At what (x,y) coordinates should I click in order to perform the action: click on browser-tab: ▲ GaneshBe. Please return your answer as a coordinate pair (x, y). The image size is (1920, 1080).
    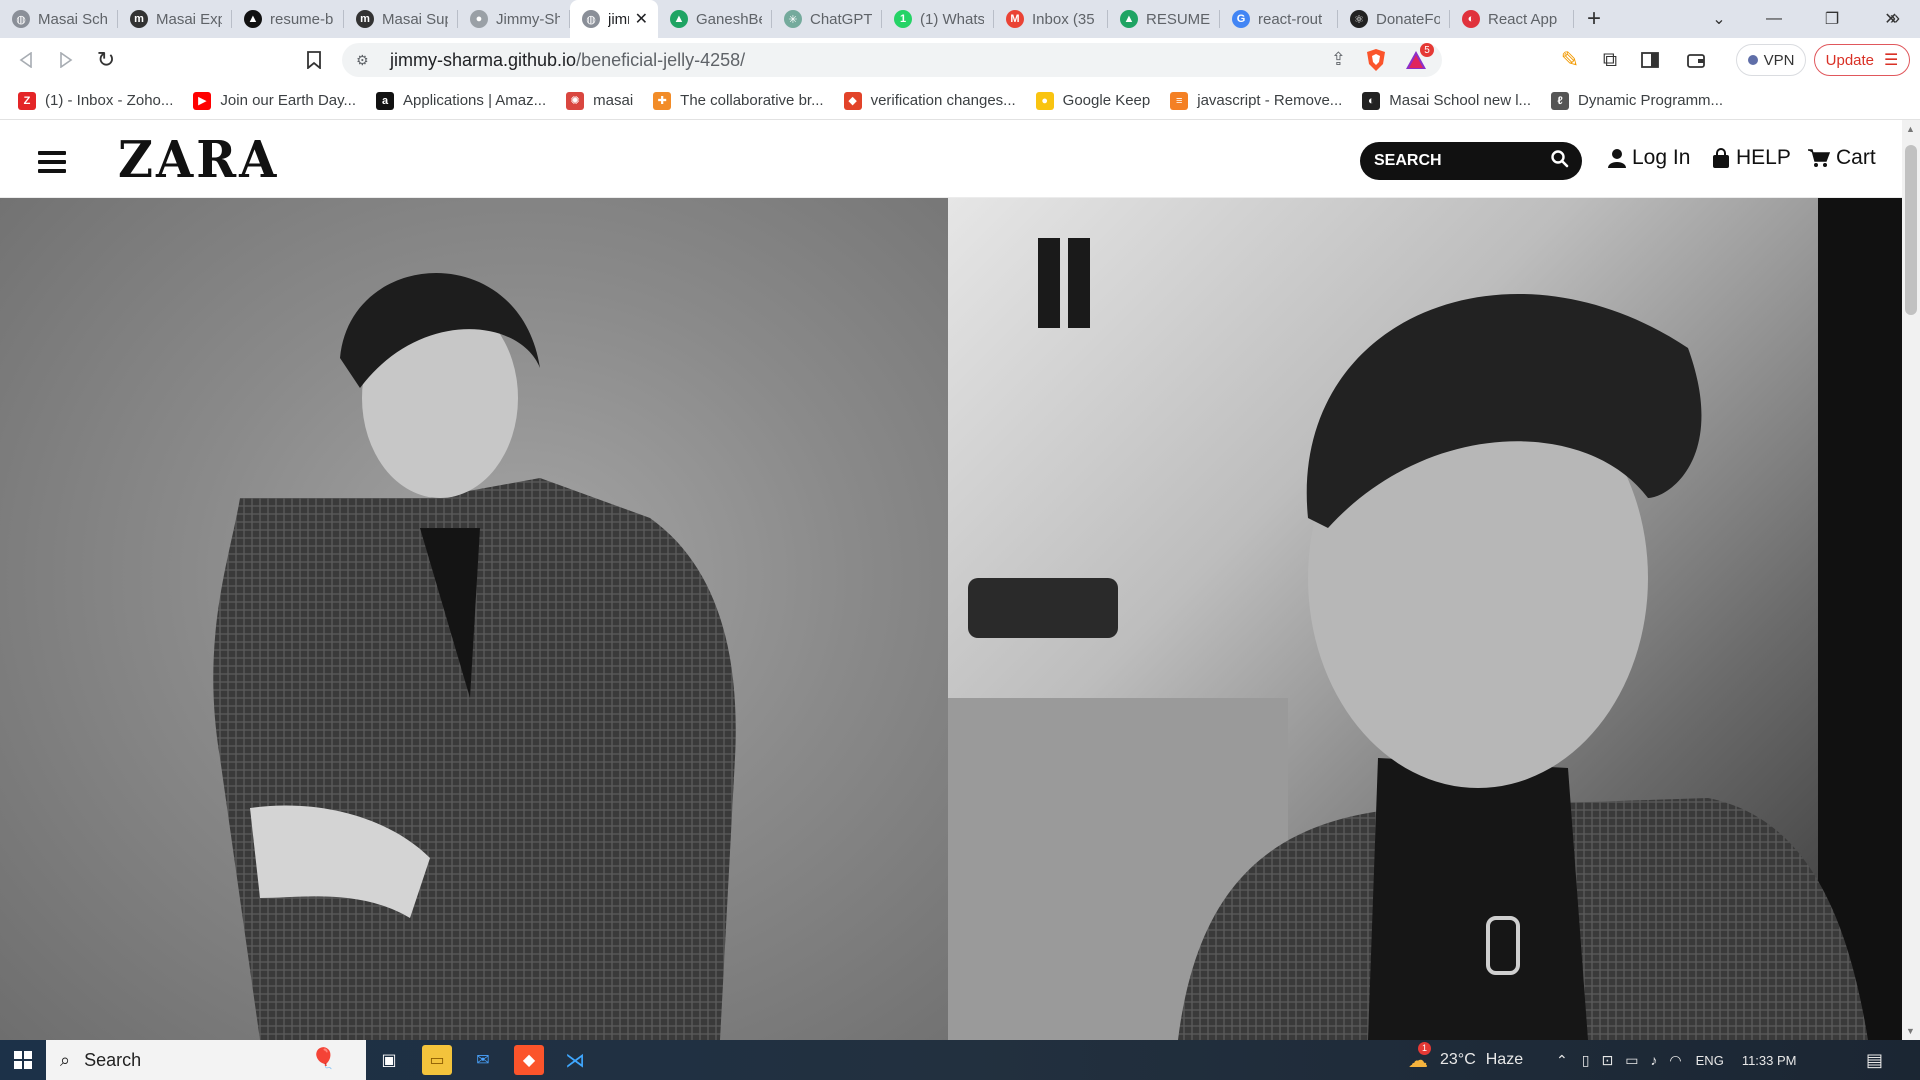
    Looking at the image, I should click on (715, 19).